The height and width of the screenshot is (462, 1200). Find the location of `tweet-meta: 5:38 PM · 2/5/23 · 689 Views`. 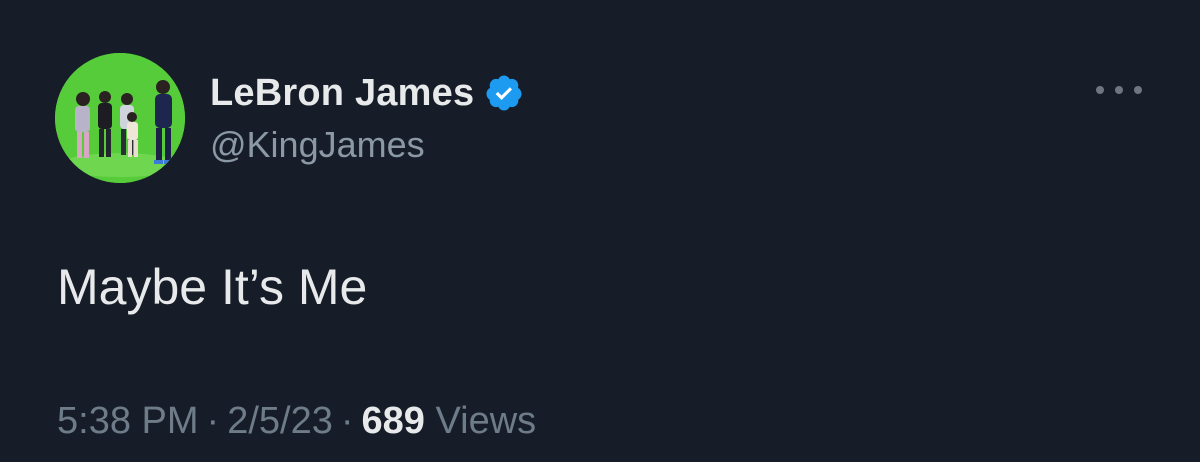

tweet-meta: 5:38 PM · 2/5/23 · 689 Views is located at coordinates (296, 421).